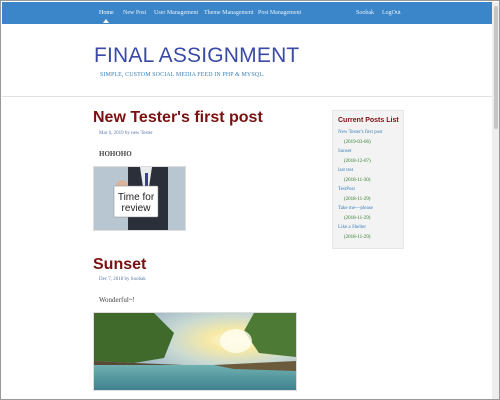  What do you see at coordinates (195, 351) in the screenshot?
I see `post-image-sunset` at bounding box center [195, 351].